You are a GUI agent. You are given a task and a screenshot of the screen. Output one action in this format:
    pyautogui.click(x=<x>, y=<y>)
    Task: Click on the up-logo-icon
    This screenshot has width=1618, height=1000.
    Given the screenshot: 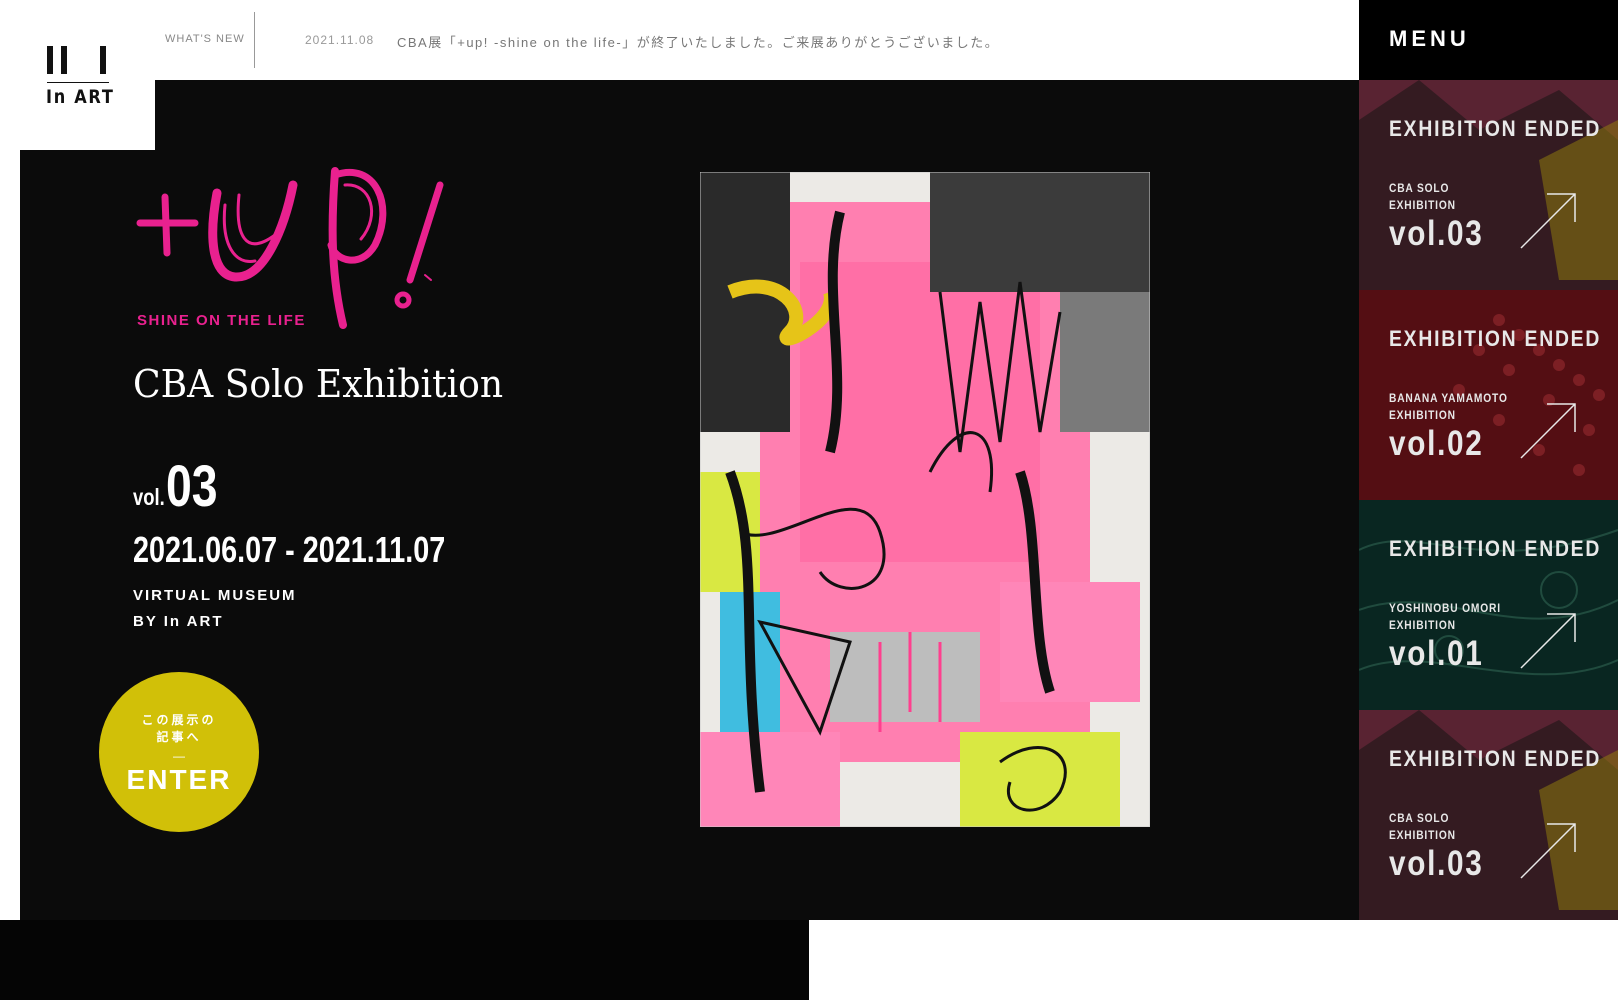 What is the action you would take?
    pyautogui.click(x=290, y=248)
    